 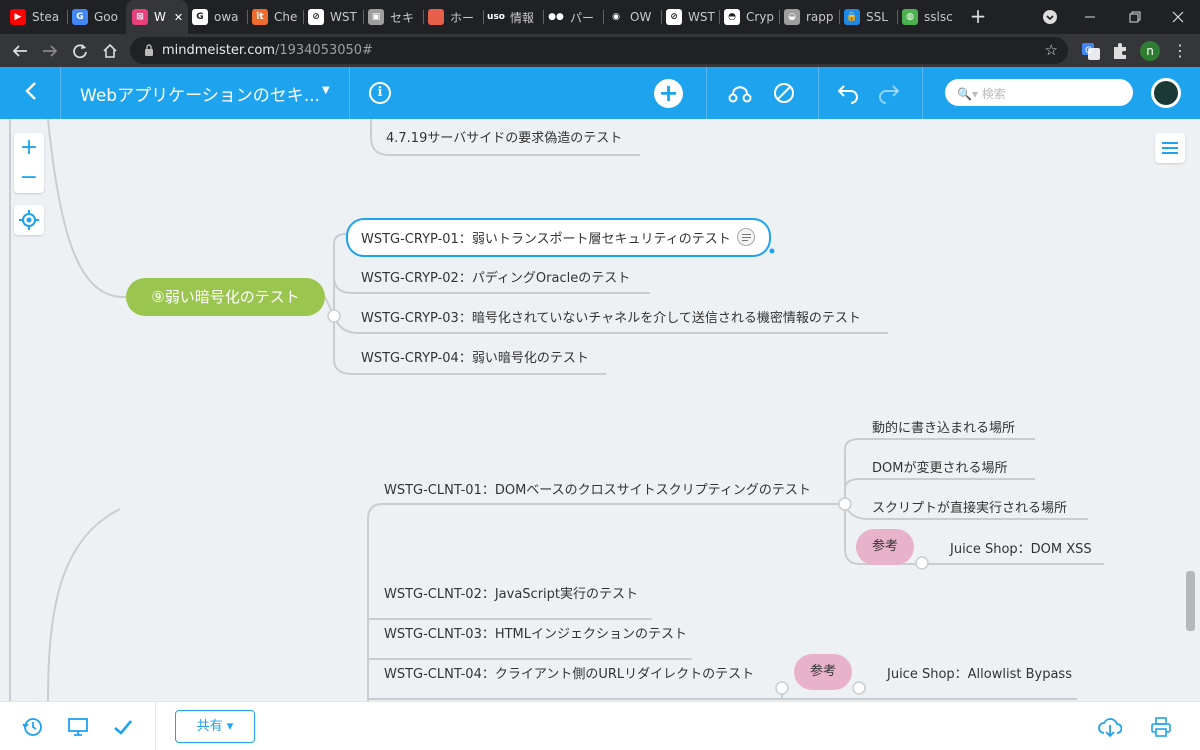 What do you see at coordinates (732, 17) in the screenshot?
I see `tab-favicon-icon: ◓` at bounding box center [732, 17].